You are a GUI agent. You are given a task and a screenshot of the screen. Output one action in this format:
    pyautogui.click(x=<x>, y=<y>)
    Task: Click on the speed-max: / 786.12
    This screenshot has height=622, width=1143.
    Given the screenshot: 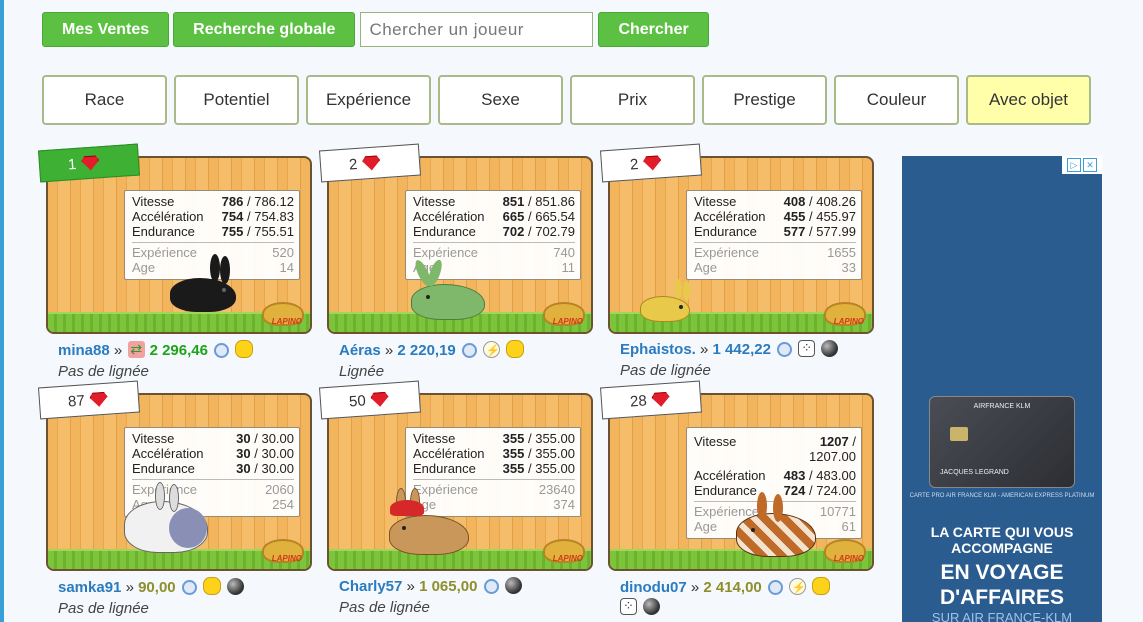 What is the action you would take?
    pyautogui.click(x=270, y=201)
    